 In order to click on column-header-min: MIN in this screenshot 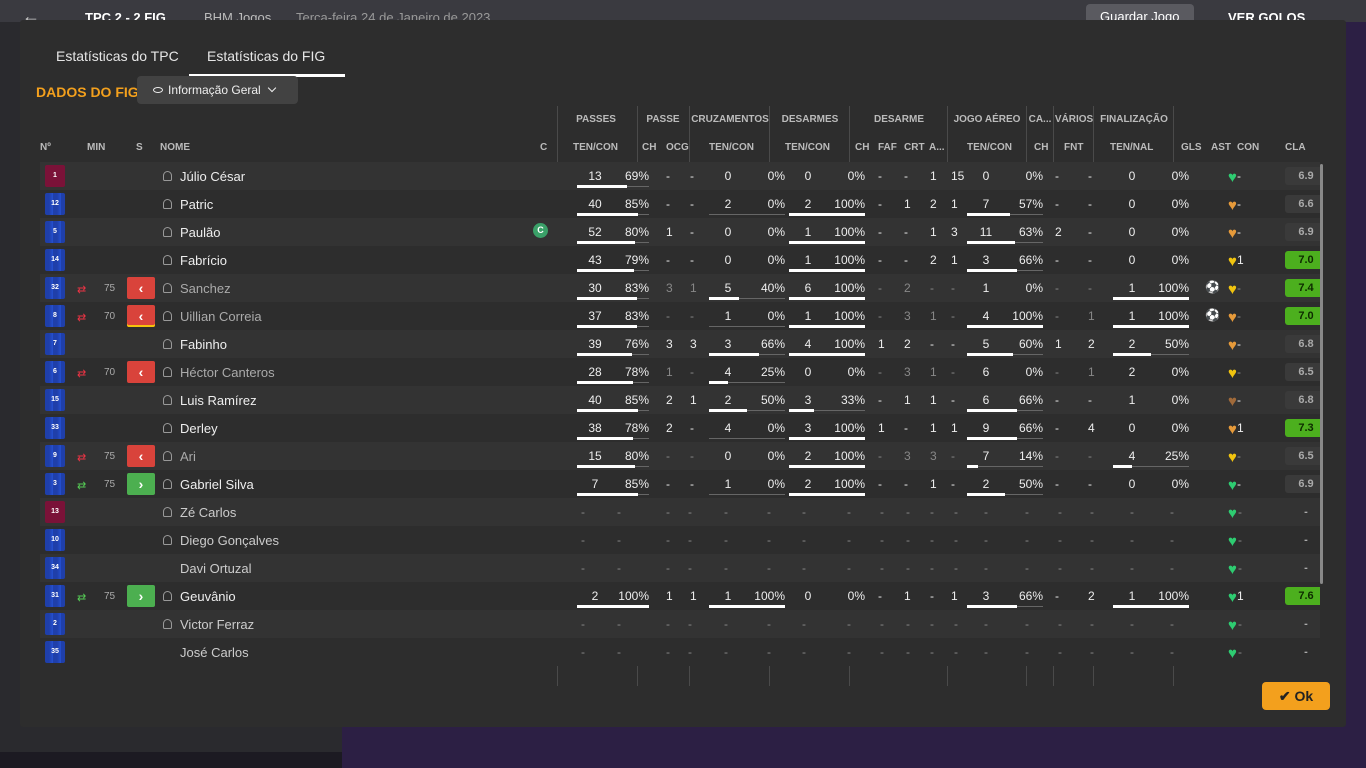, I will do `click(96, 147)`.